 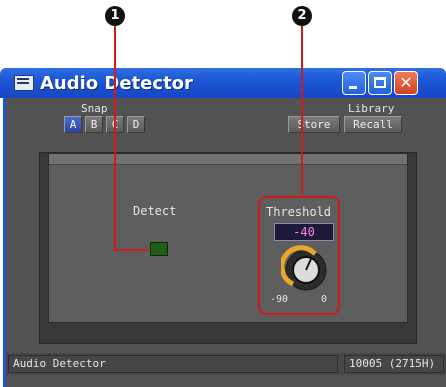 I want to click on detect-indicator-led, so click(x=159, y=249).